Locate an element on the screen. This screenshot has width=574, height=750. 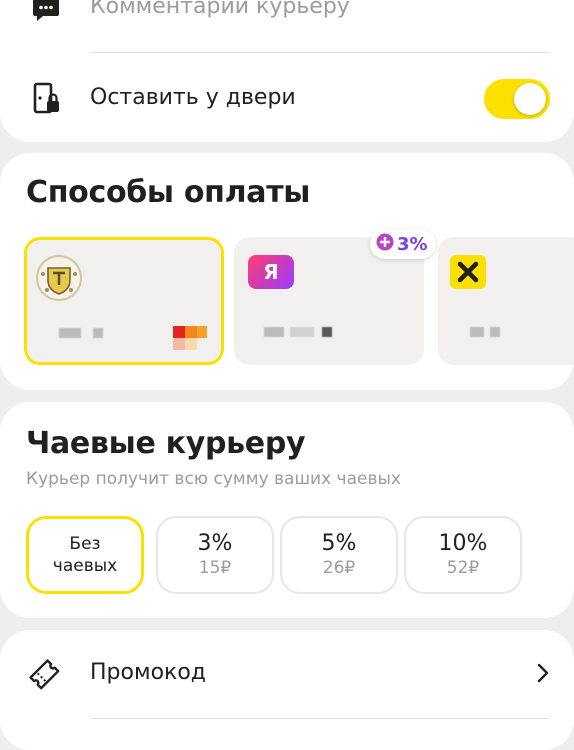
yandex-logo-icon: Я is located at coordinates (271, 272).